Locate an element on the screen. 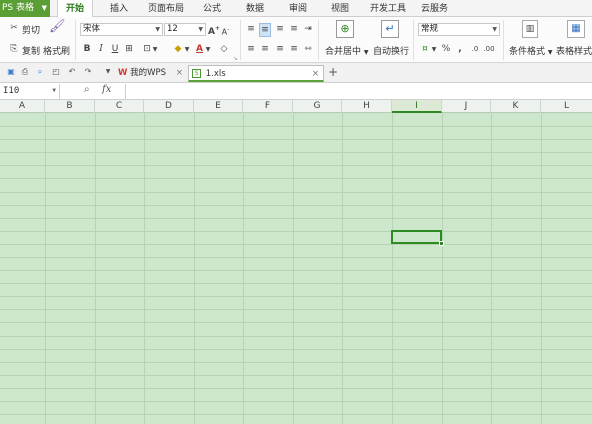 This screenshot has width=592, height=424. distributed-icon: ⇿ is located at coordinates (308, 49).